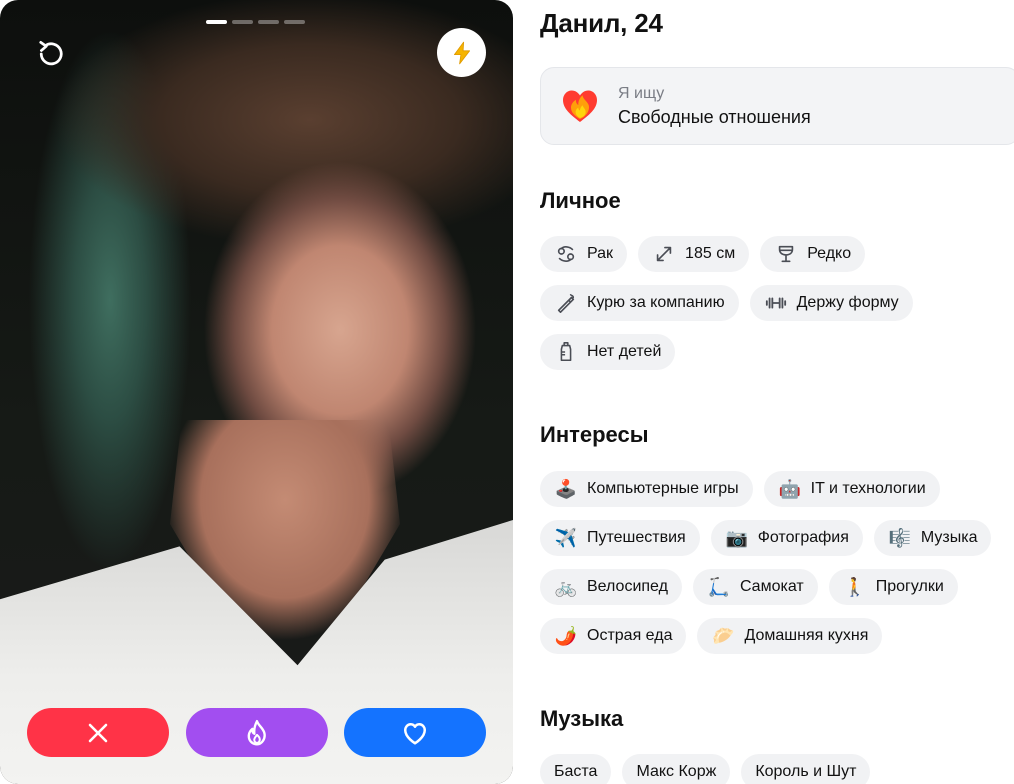 The height and width of the screenshot is (784, 1014). Describe the element at coordinates (580, 200) in the screenshot. I see `personal-section-title: Личное` at that location.